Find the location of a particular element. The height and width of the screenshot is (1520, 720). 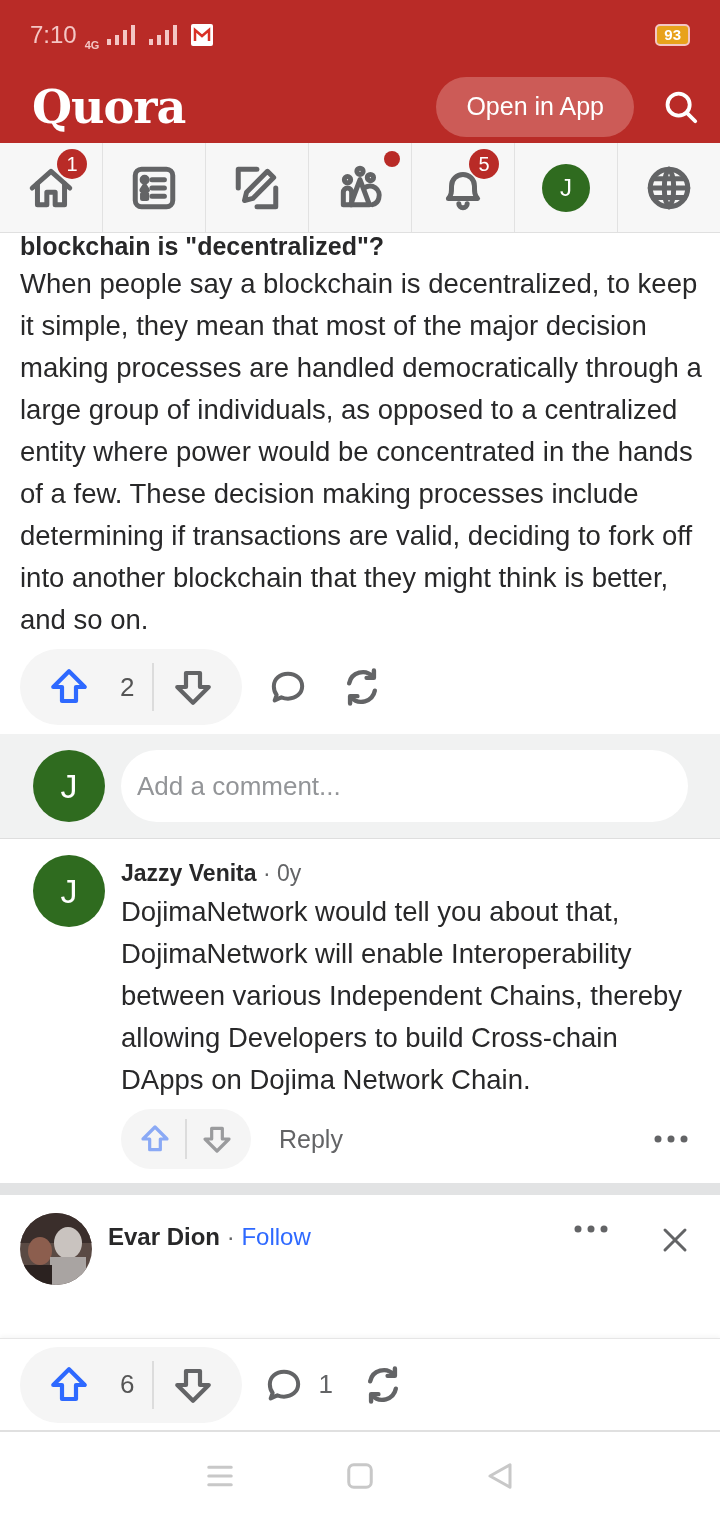

profile-avatar: J is located at coordinates (566, 187).